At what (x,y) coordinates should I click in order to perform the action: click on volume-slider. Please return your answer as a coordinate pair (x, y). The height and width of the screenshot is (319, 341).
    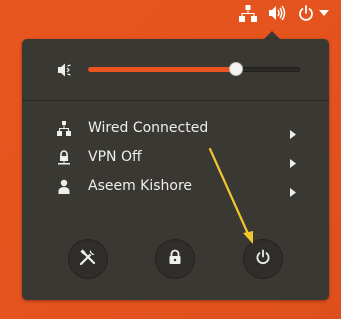
    Looking at the image, I should click on (194, 69).